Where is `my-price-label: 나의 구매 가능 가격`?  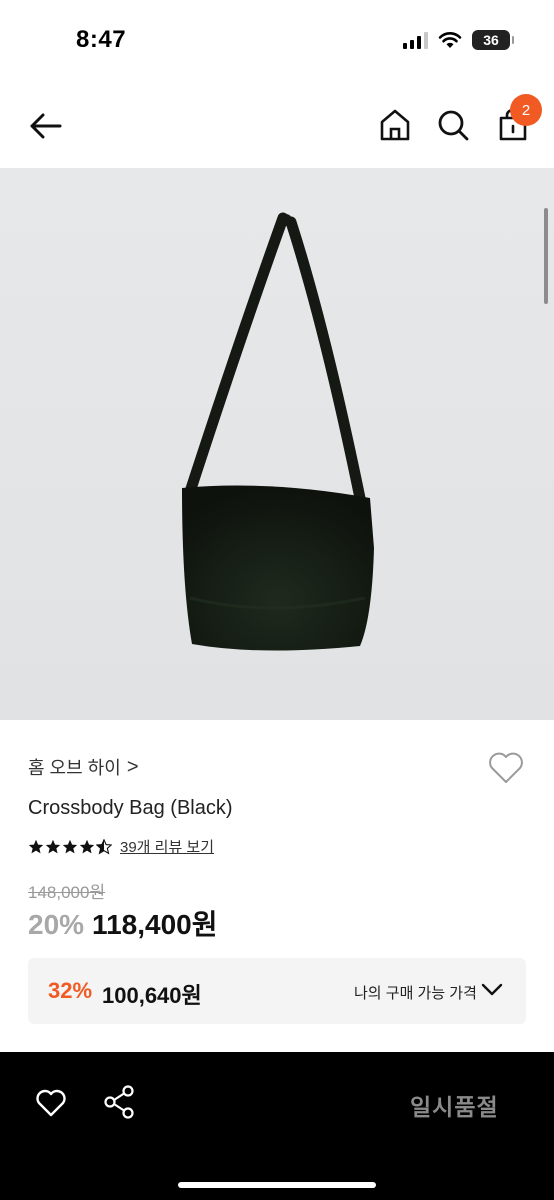 my-price-label: 나의 구매 가능 가격 is located at coordinates (415, 993).